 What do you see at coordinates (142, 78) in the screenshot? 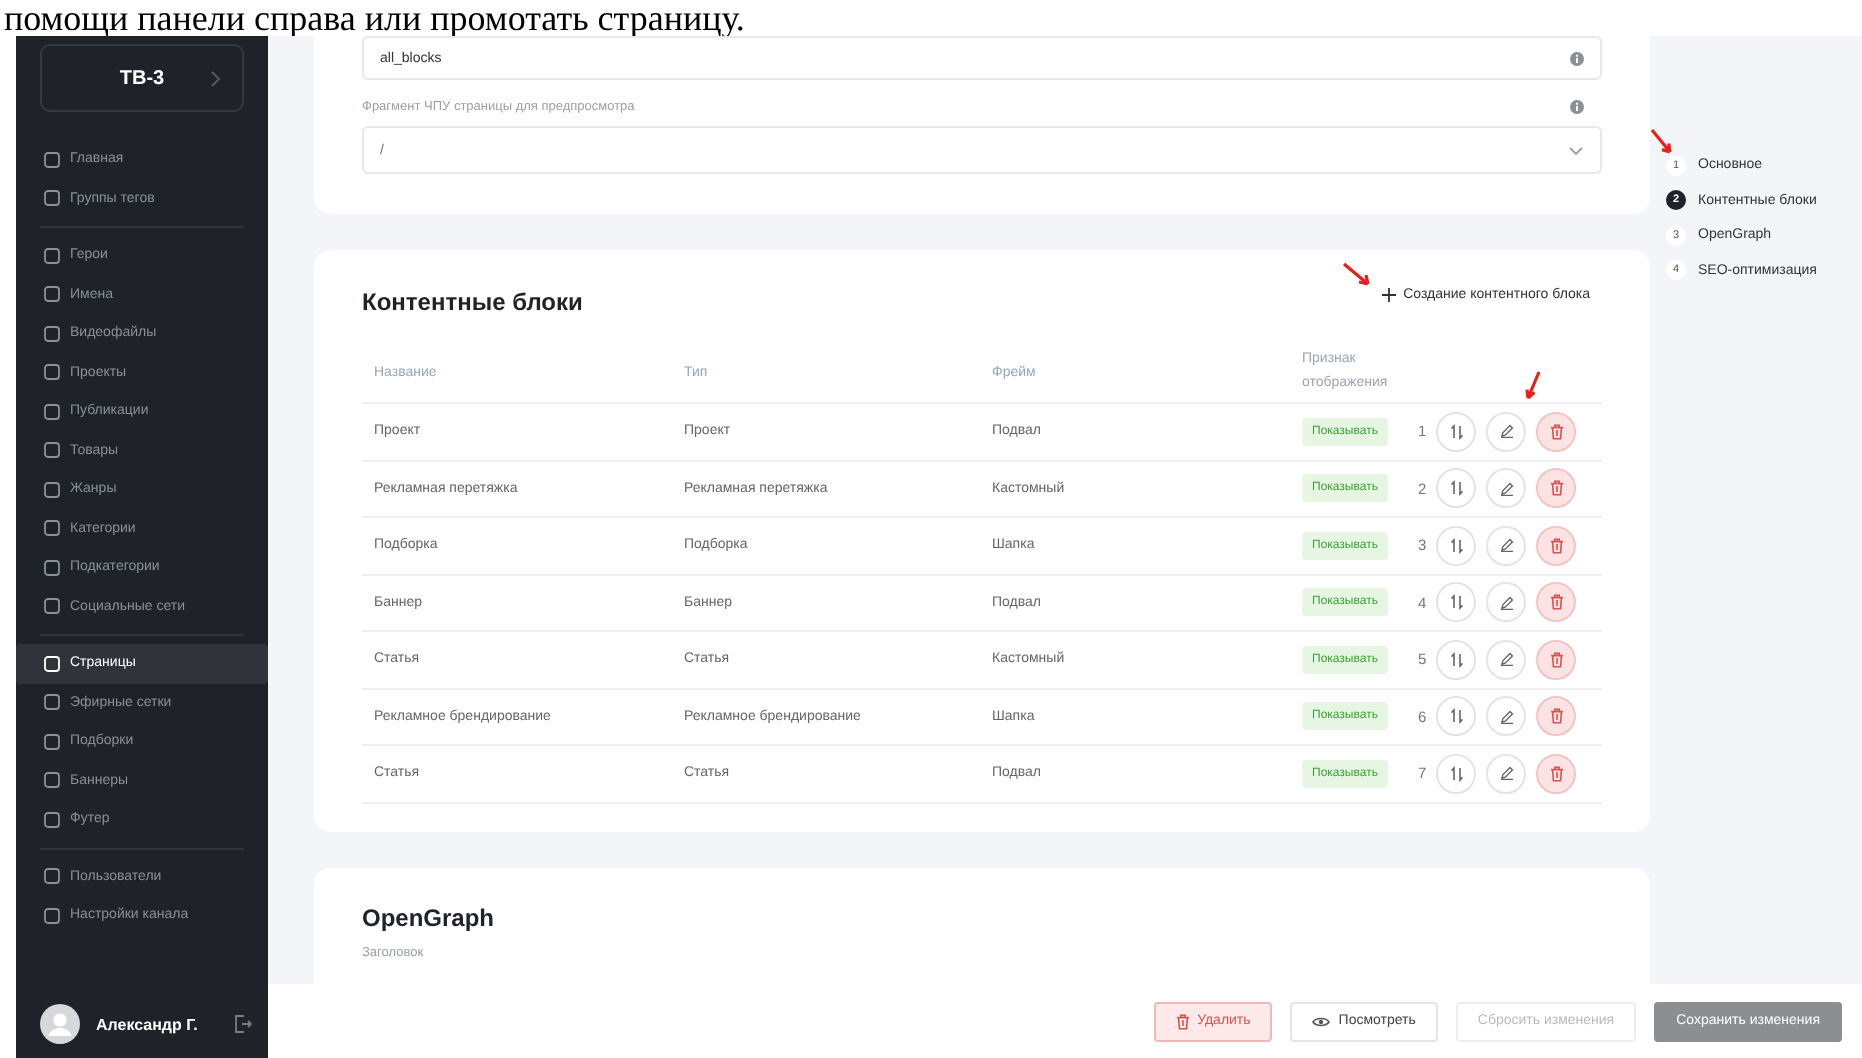
I see `project-switcher: ТВ-3` at bounding box center [142, 78].